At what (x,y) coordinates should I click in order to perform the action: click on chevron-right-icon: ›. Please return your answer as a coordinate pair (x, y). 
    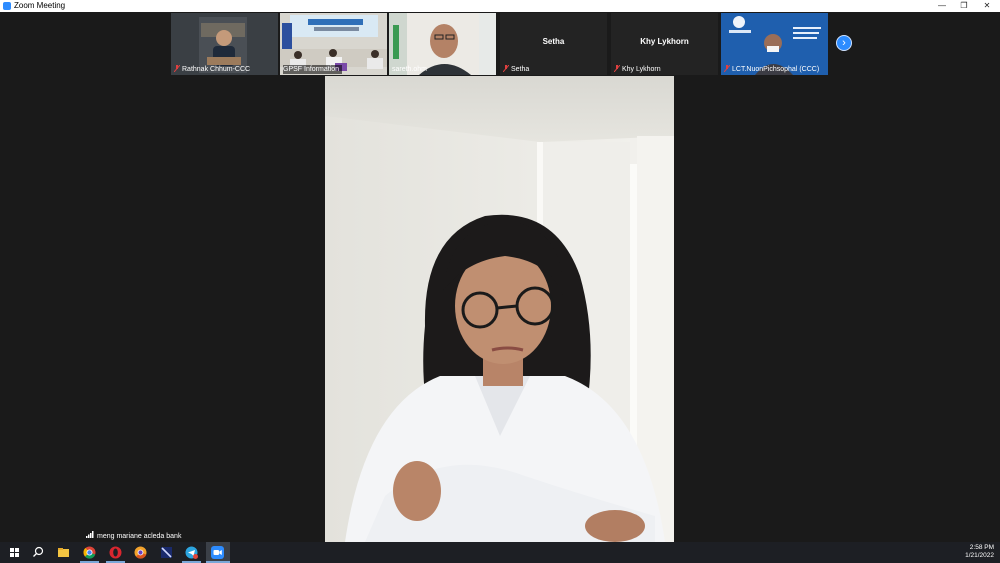
    Looking at the image, I should click on (844, 43).